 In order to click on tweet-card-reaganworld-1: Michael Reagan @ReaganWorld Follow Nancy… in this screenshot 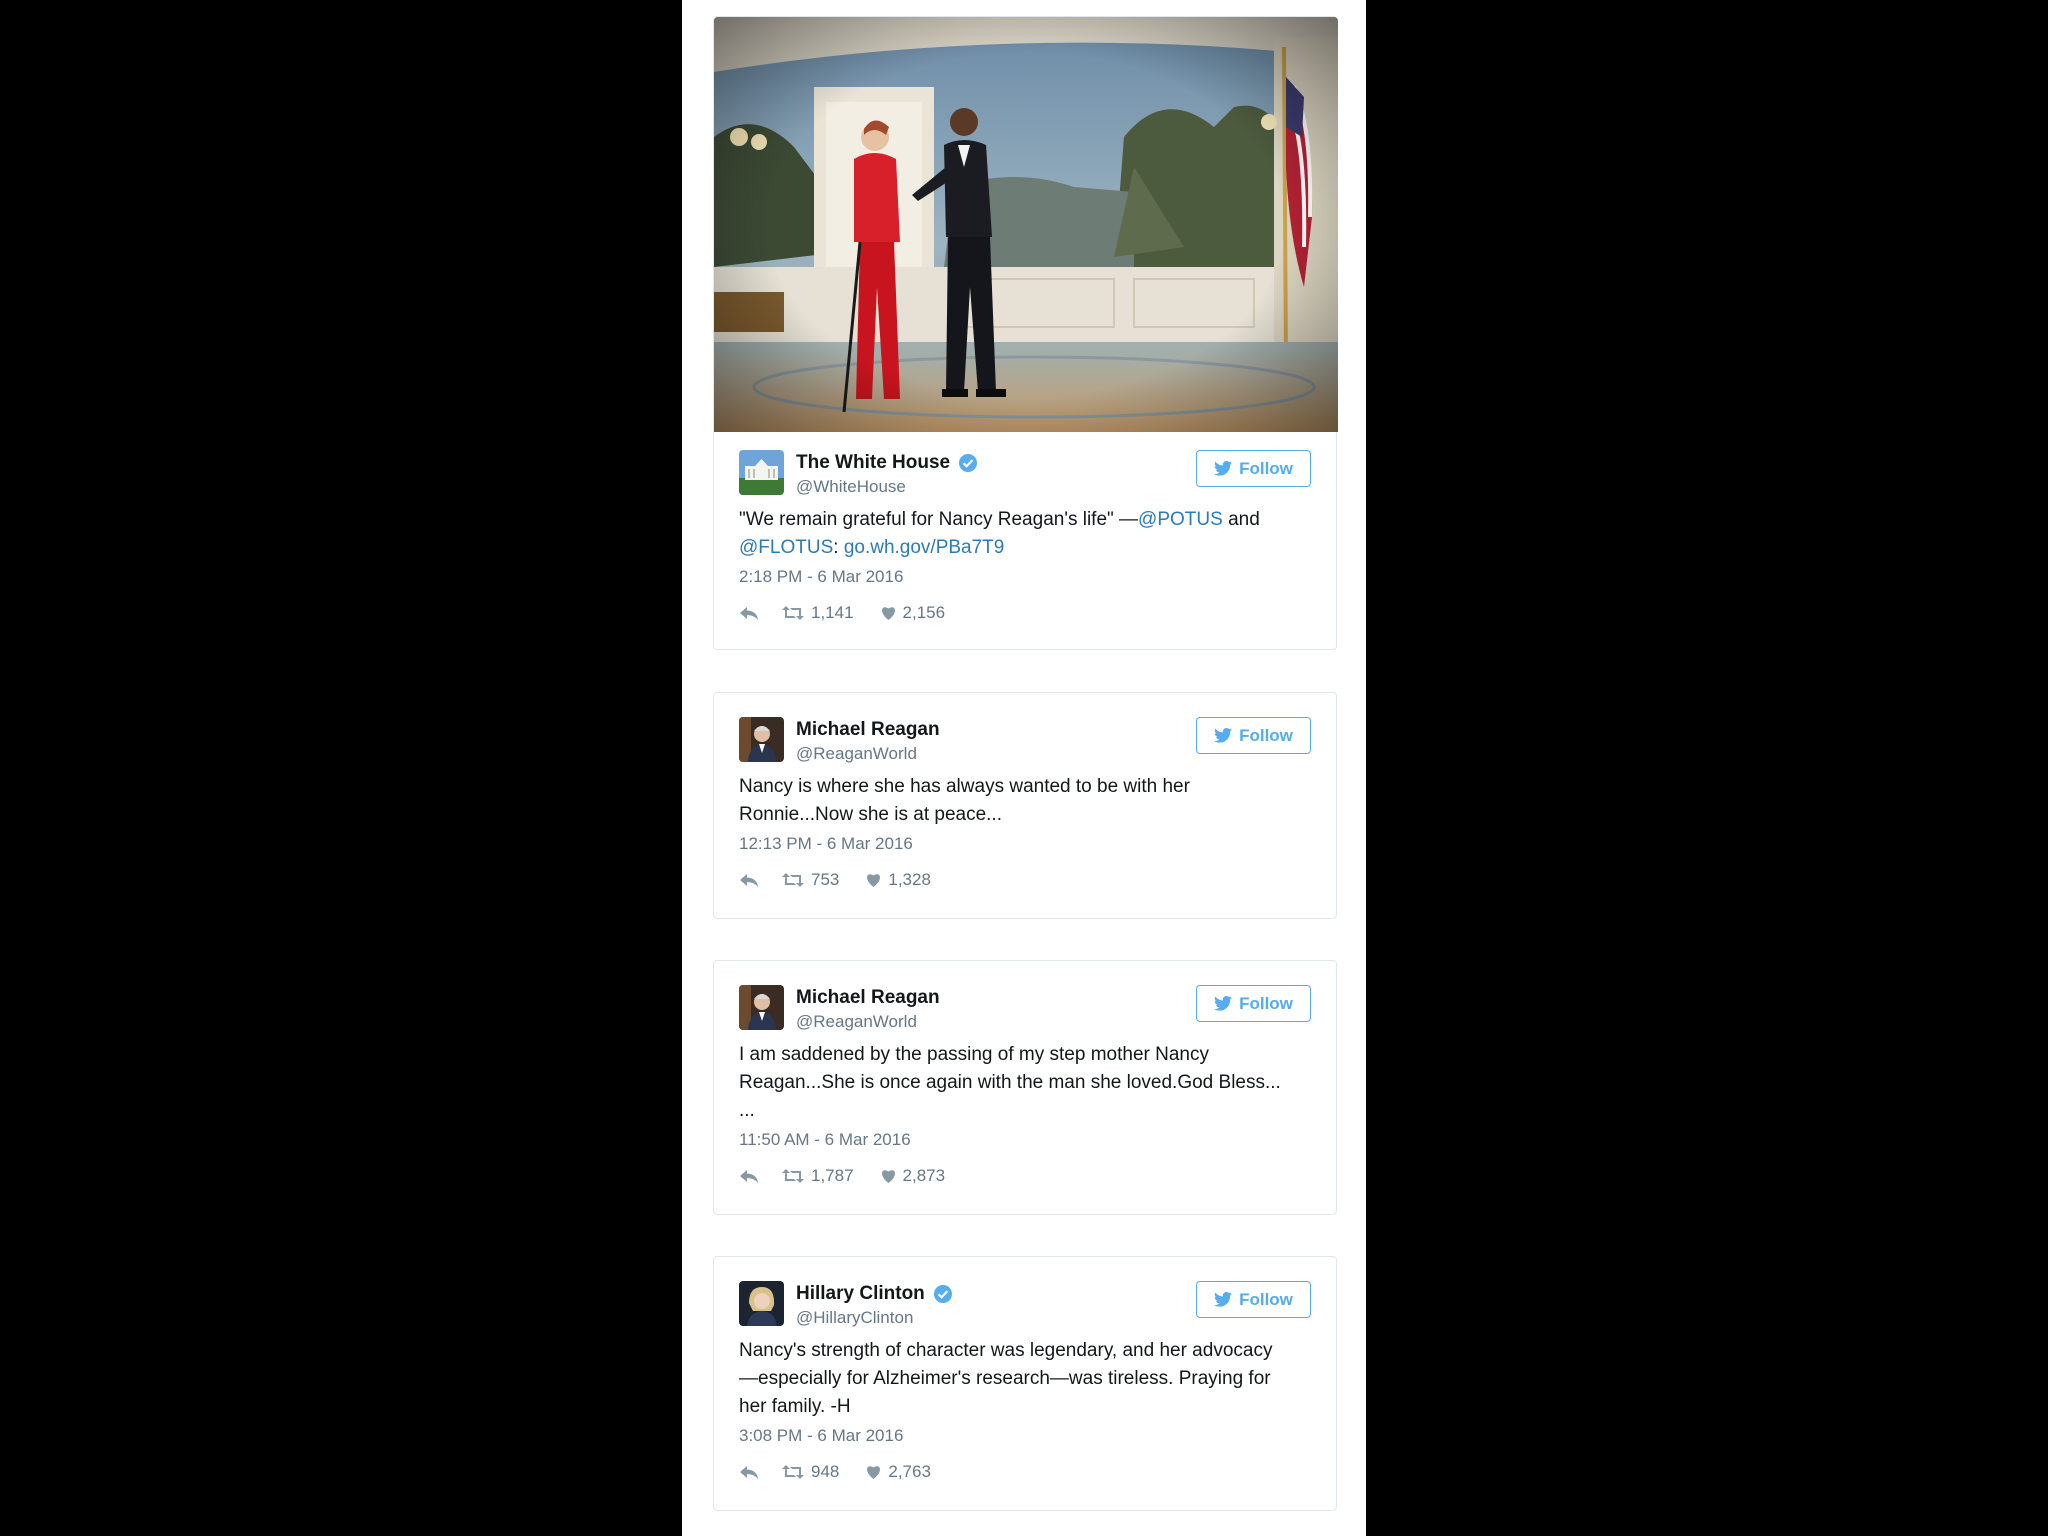, I will do `click(1025, 805)`.